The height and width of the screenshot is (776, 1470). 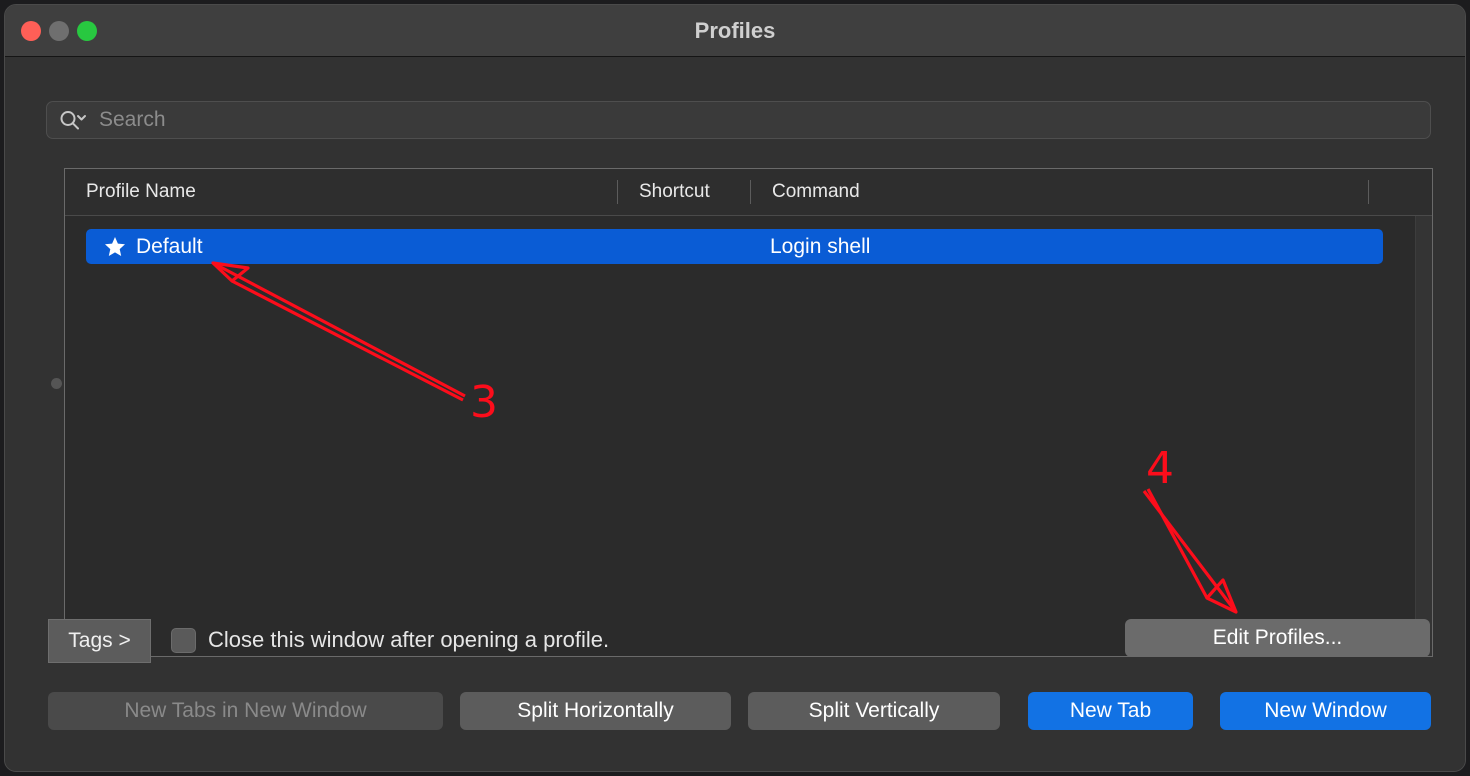 What do you see at coordinates (820, 246) in the screenshot?
I see `profile-command-cell: Login shell` at bounding box center [820, 246].